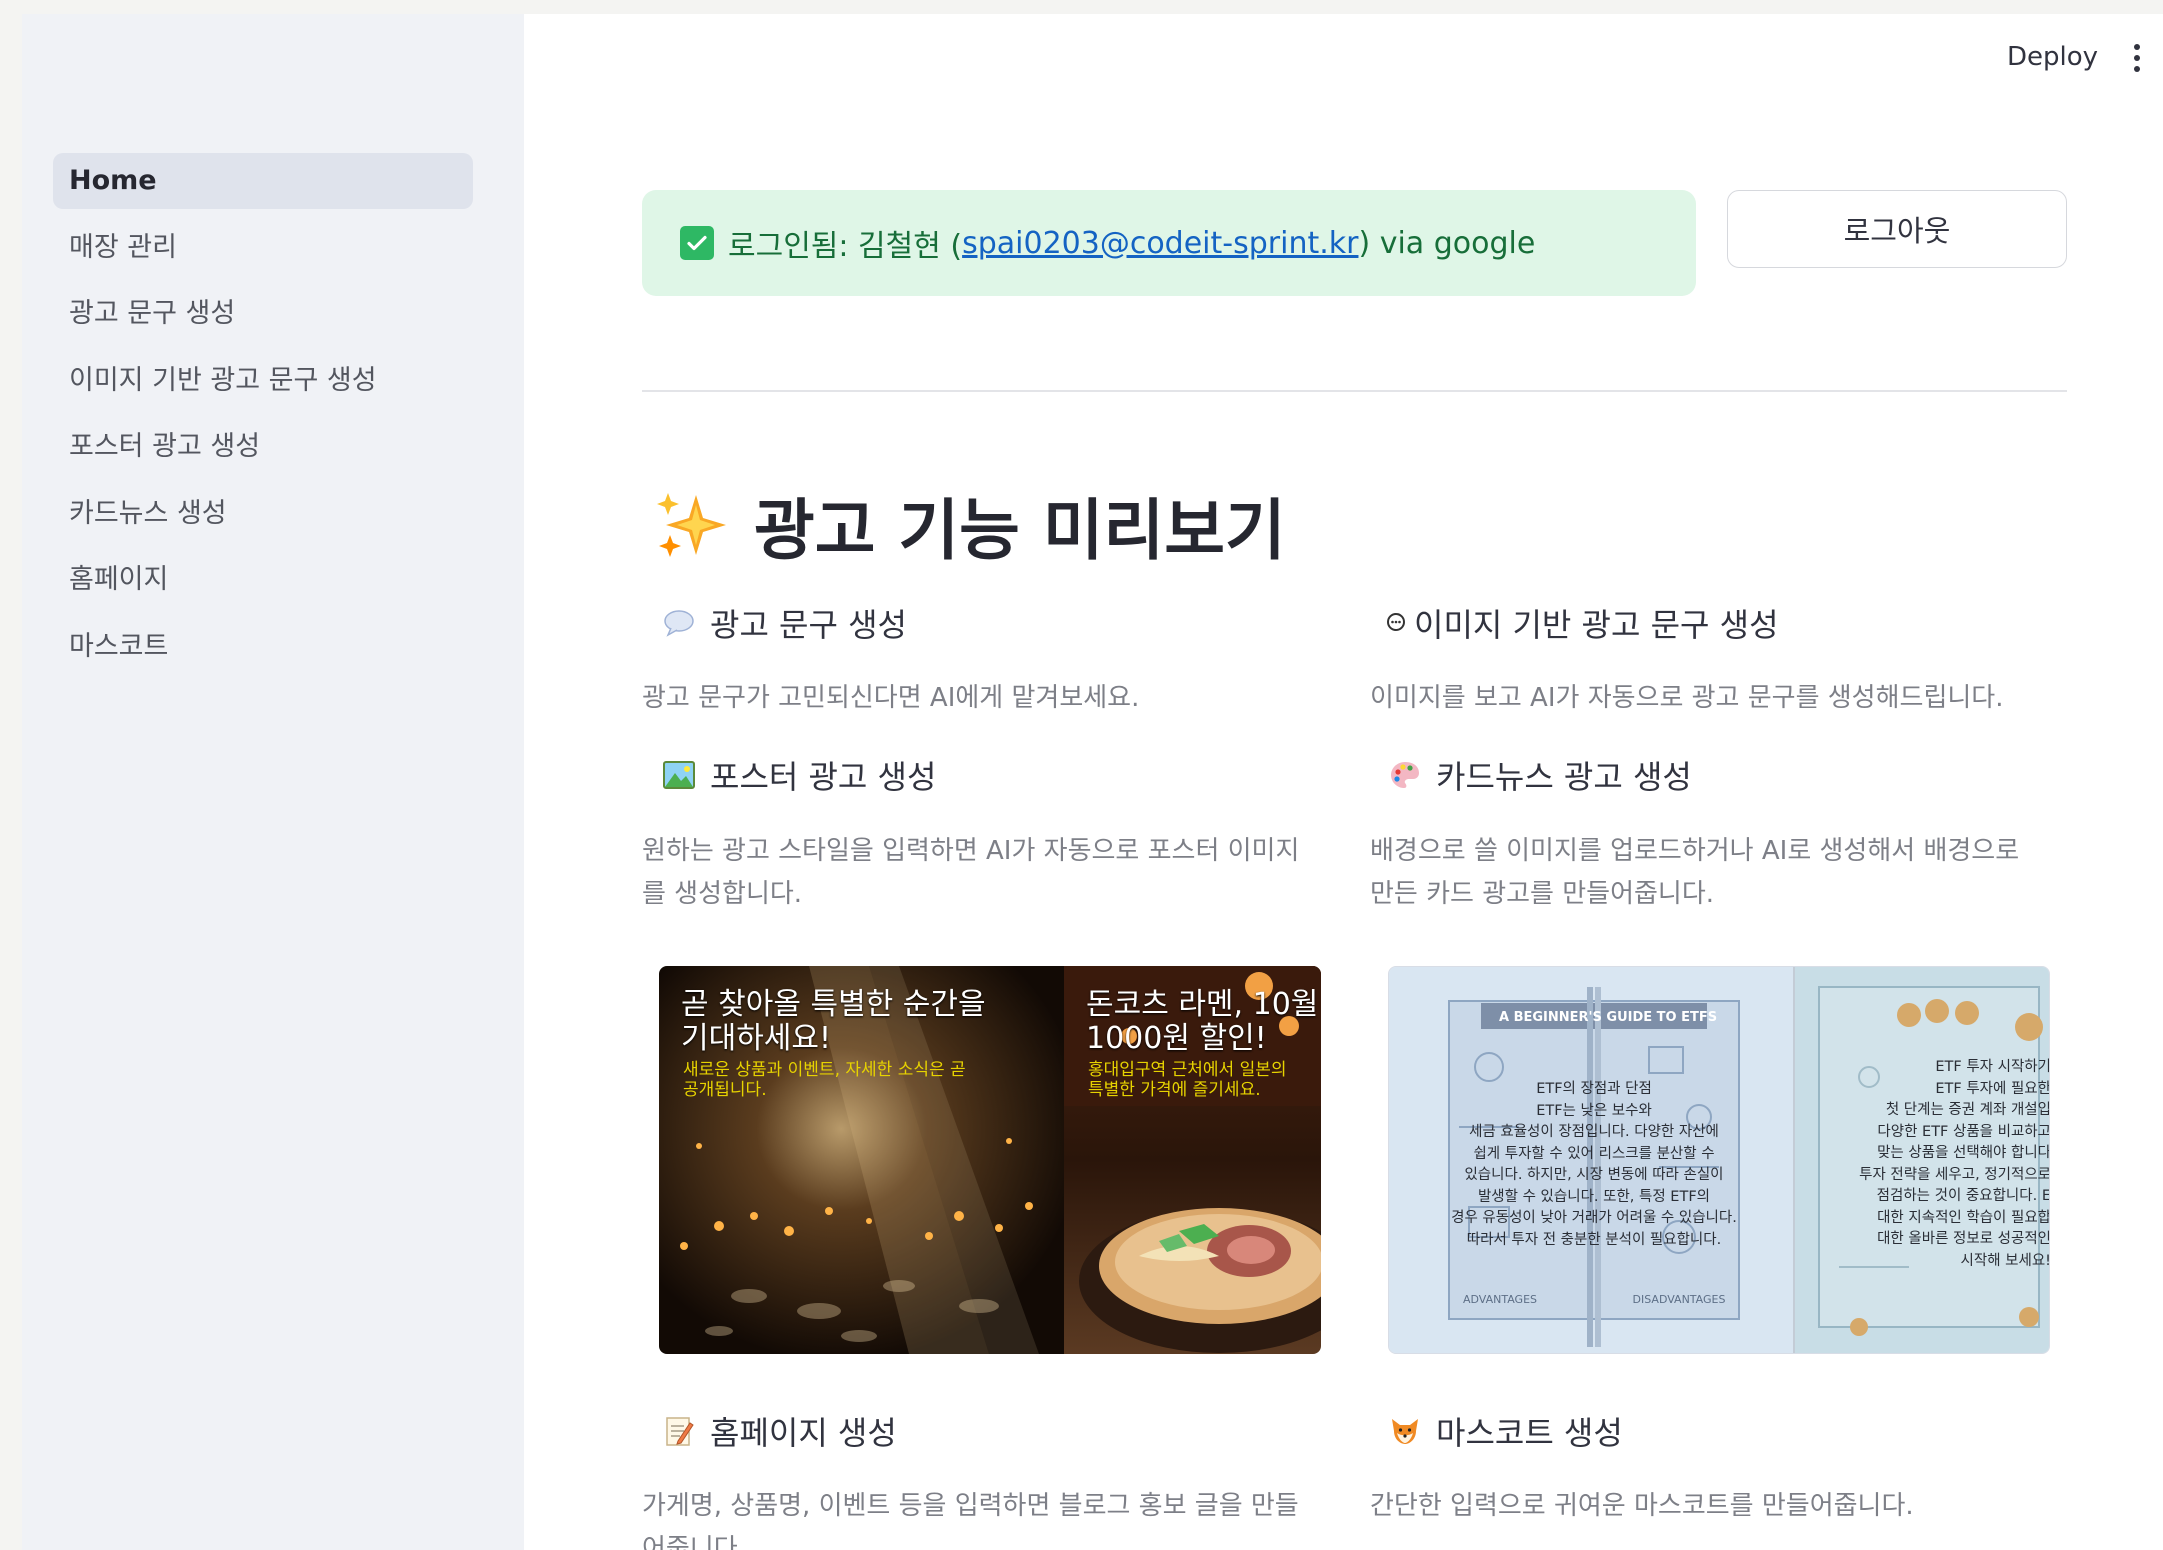 This screenshot has height=1550, width=2163. I want to click on login-email-link: spai0203@codeit-sprint.kr, so click(1160, 243).